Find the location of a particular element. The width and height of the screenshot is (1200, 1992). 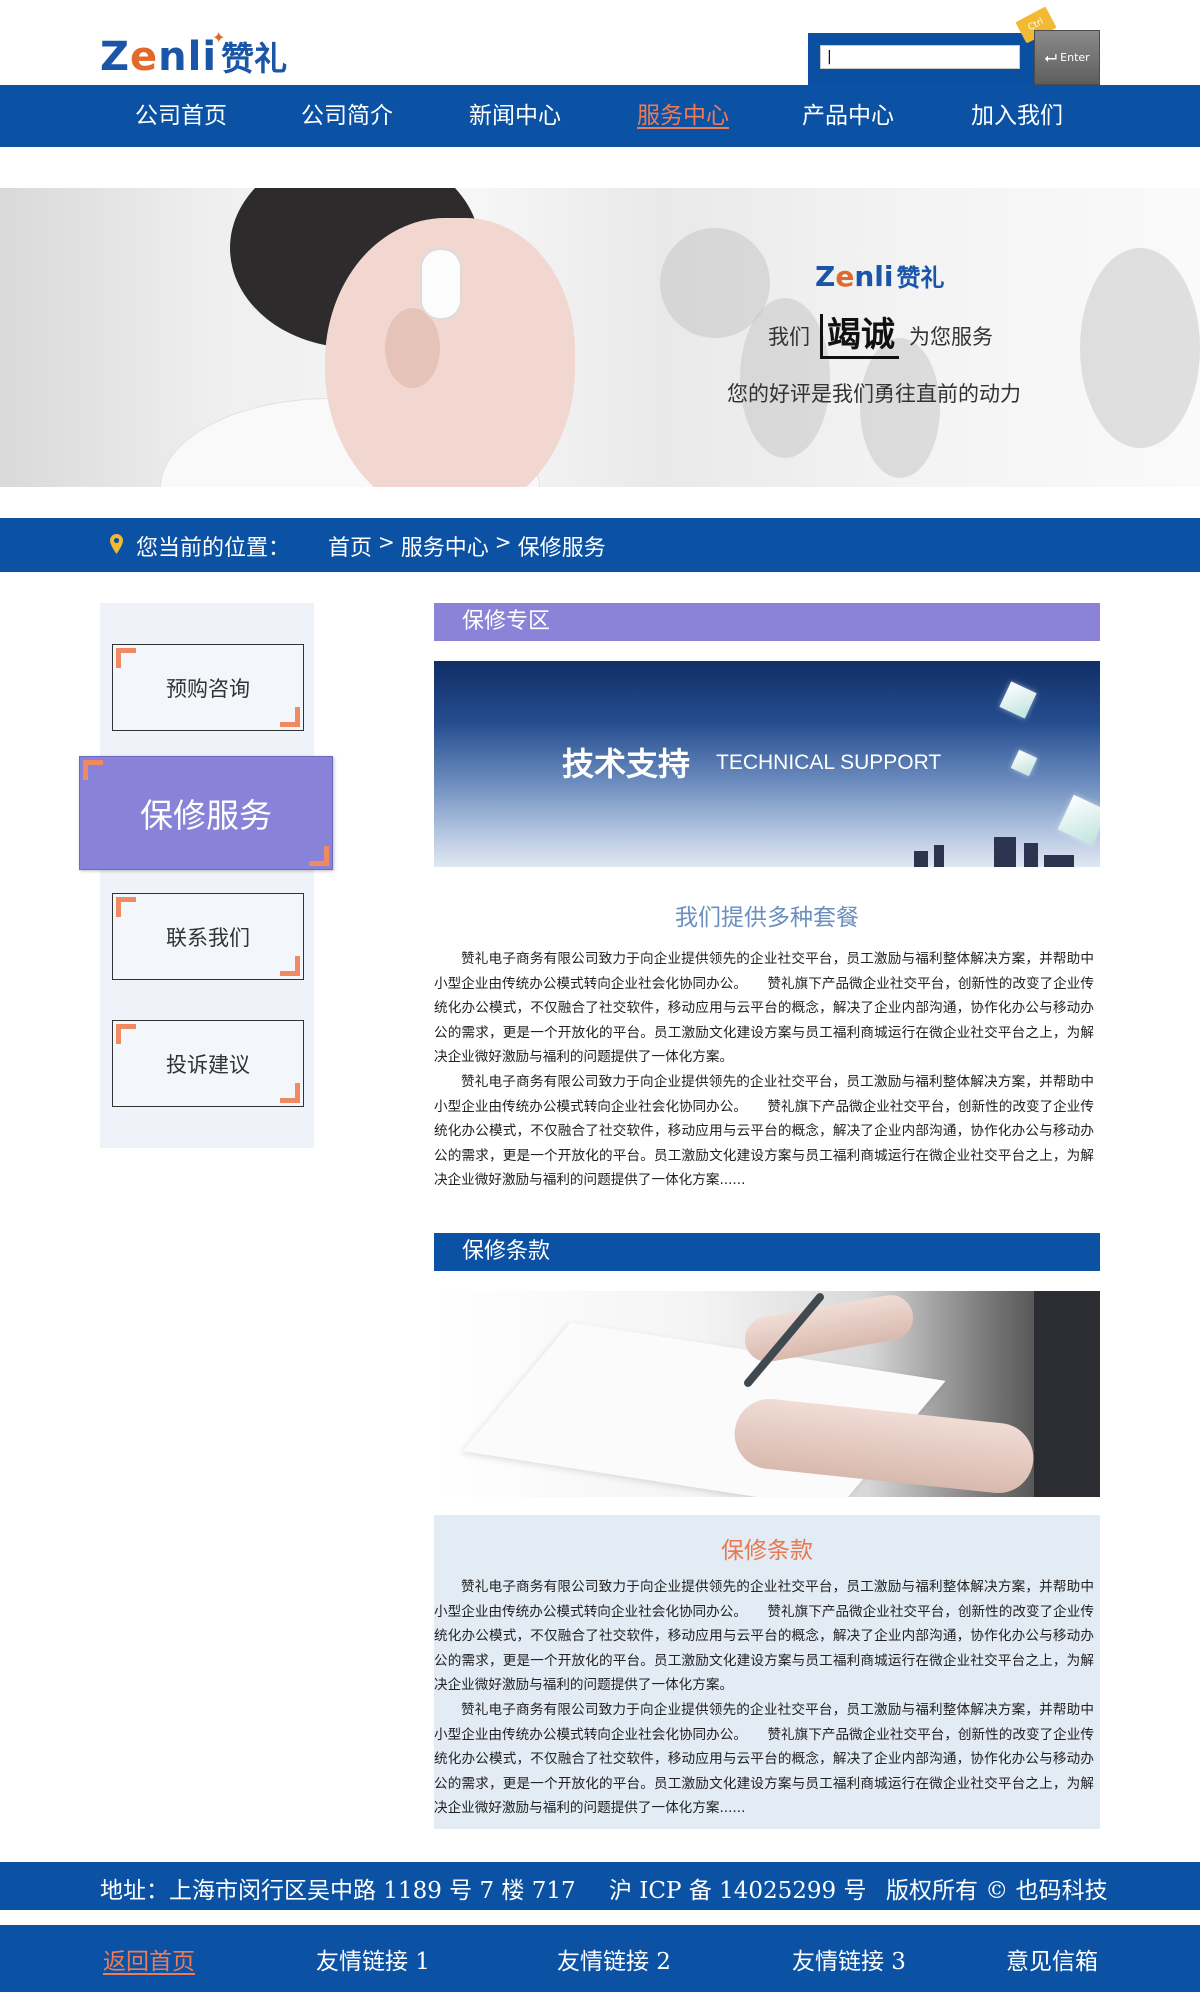

banner-logo-en: Zenli is located at coordinates (854, 276).